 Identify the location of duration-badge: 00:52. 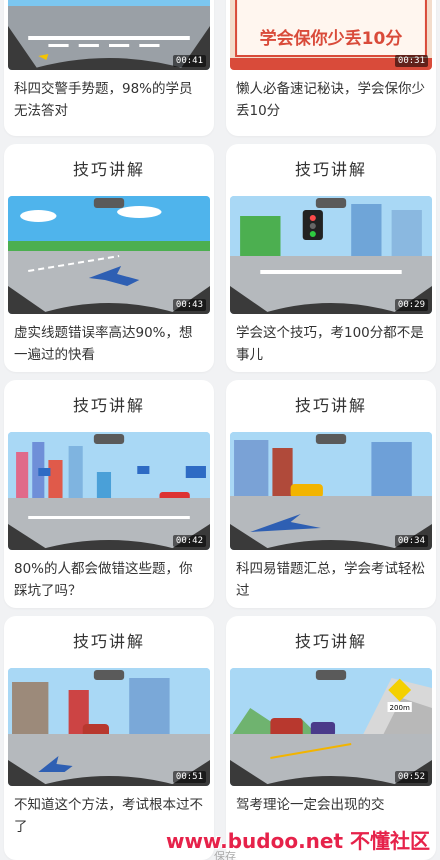
(411, 777).